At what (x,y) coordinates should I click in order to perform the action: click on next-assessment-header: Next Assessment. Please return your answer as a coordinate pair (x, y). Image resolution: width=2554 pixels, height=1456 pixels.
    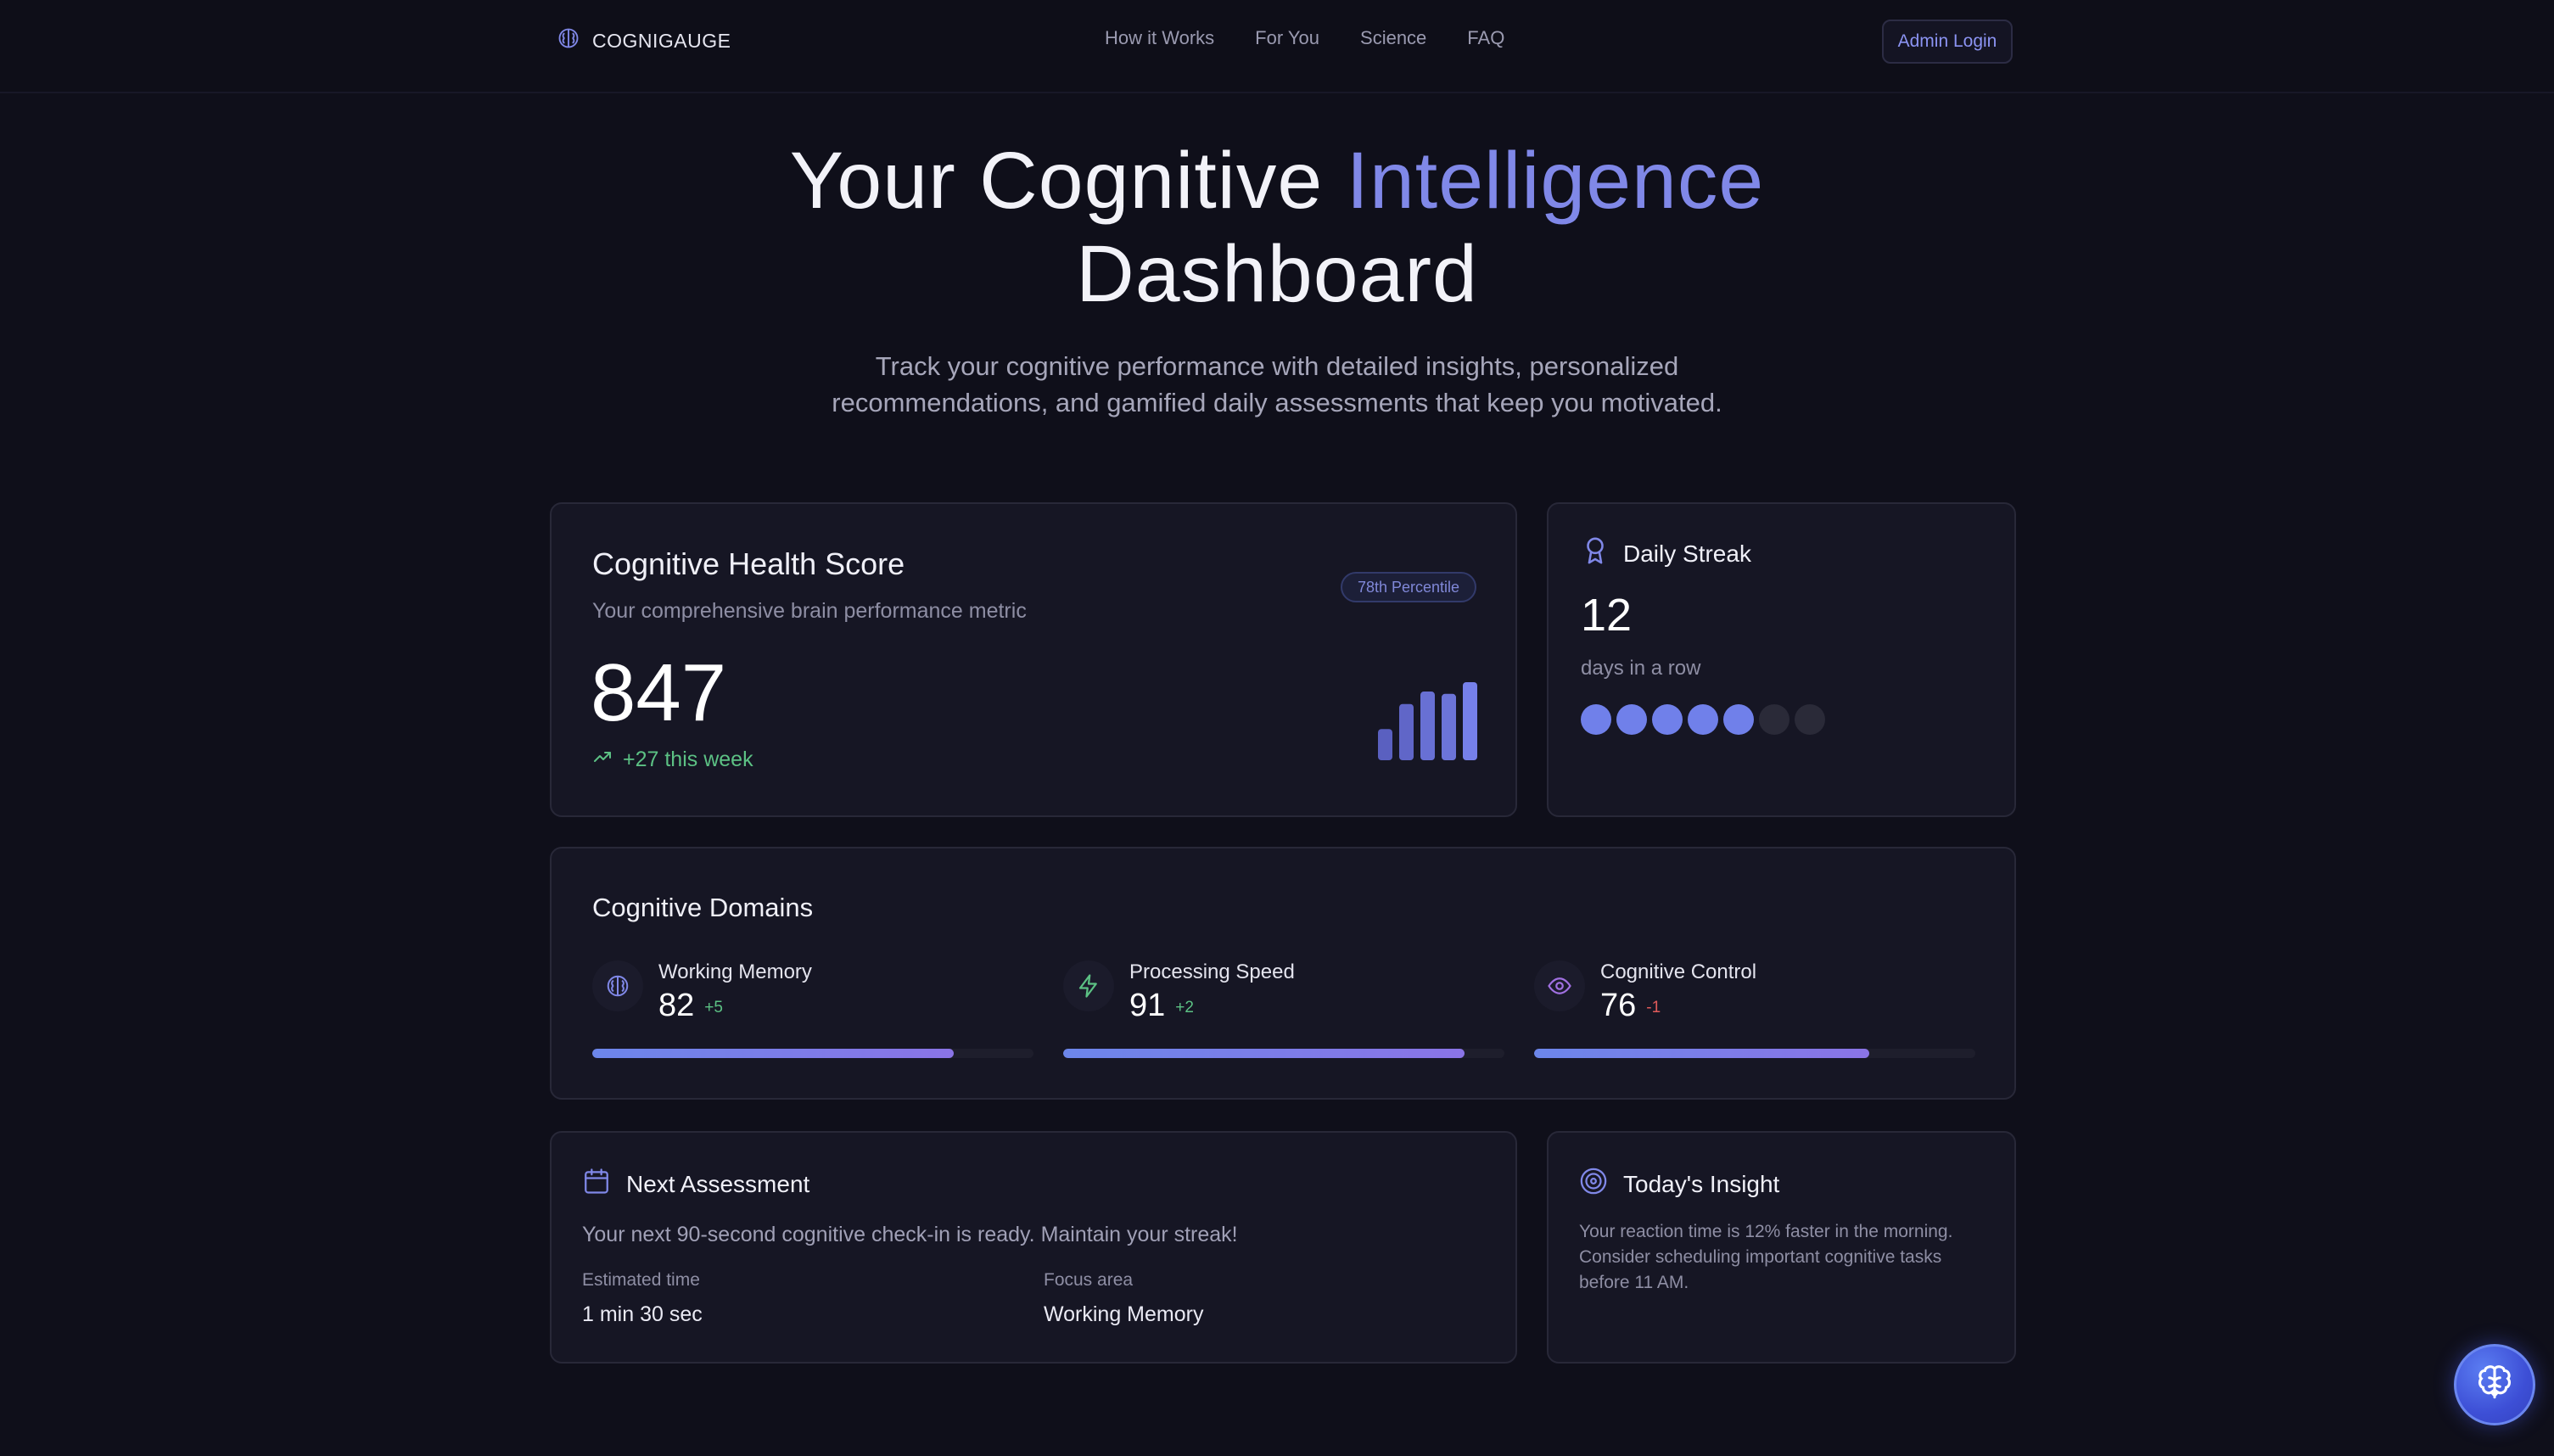
    Looking at the image, I should click on (695, 1184).